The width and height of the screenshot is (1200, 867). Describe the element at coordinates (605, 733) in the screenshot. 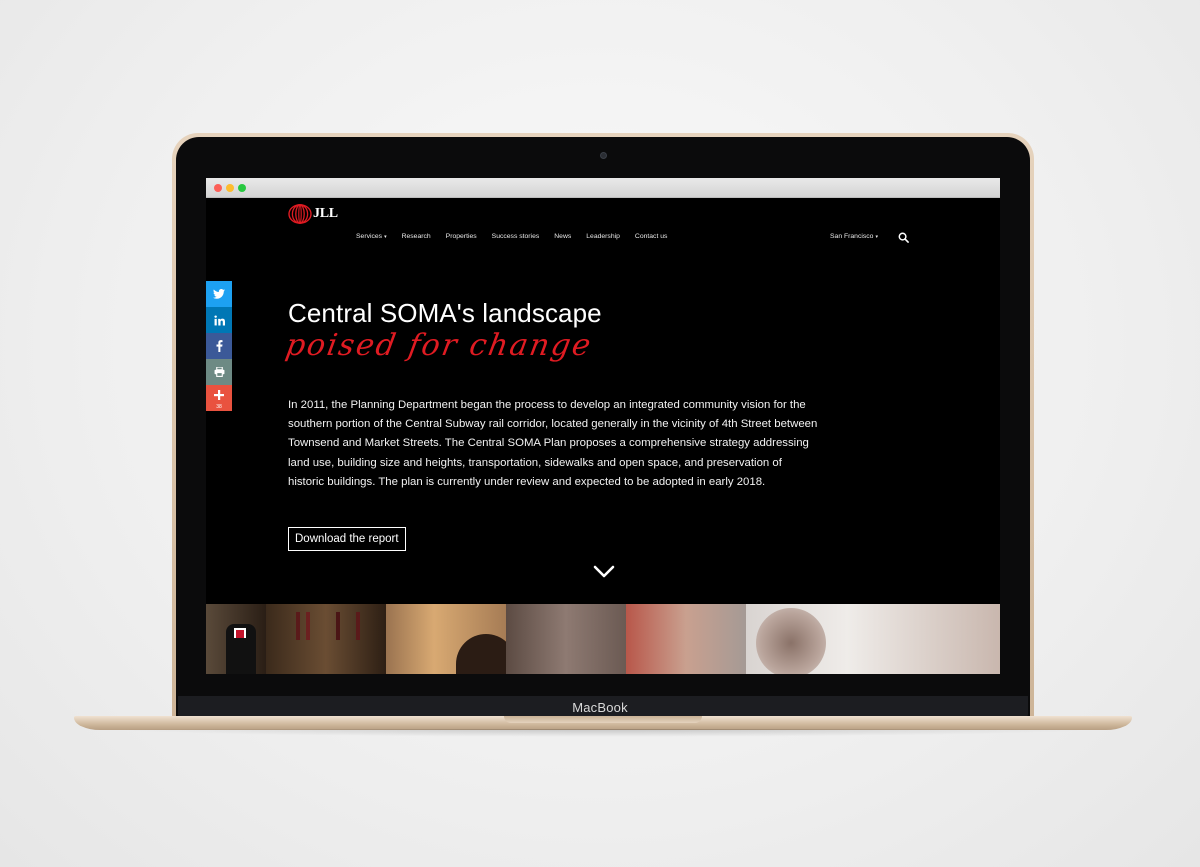

I see `laptop-shadow` at that location.